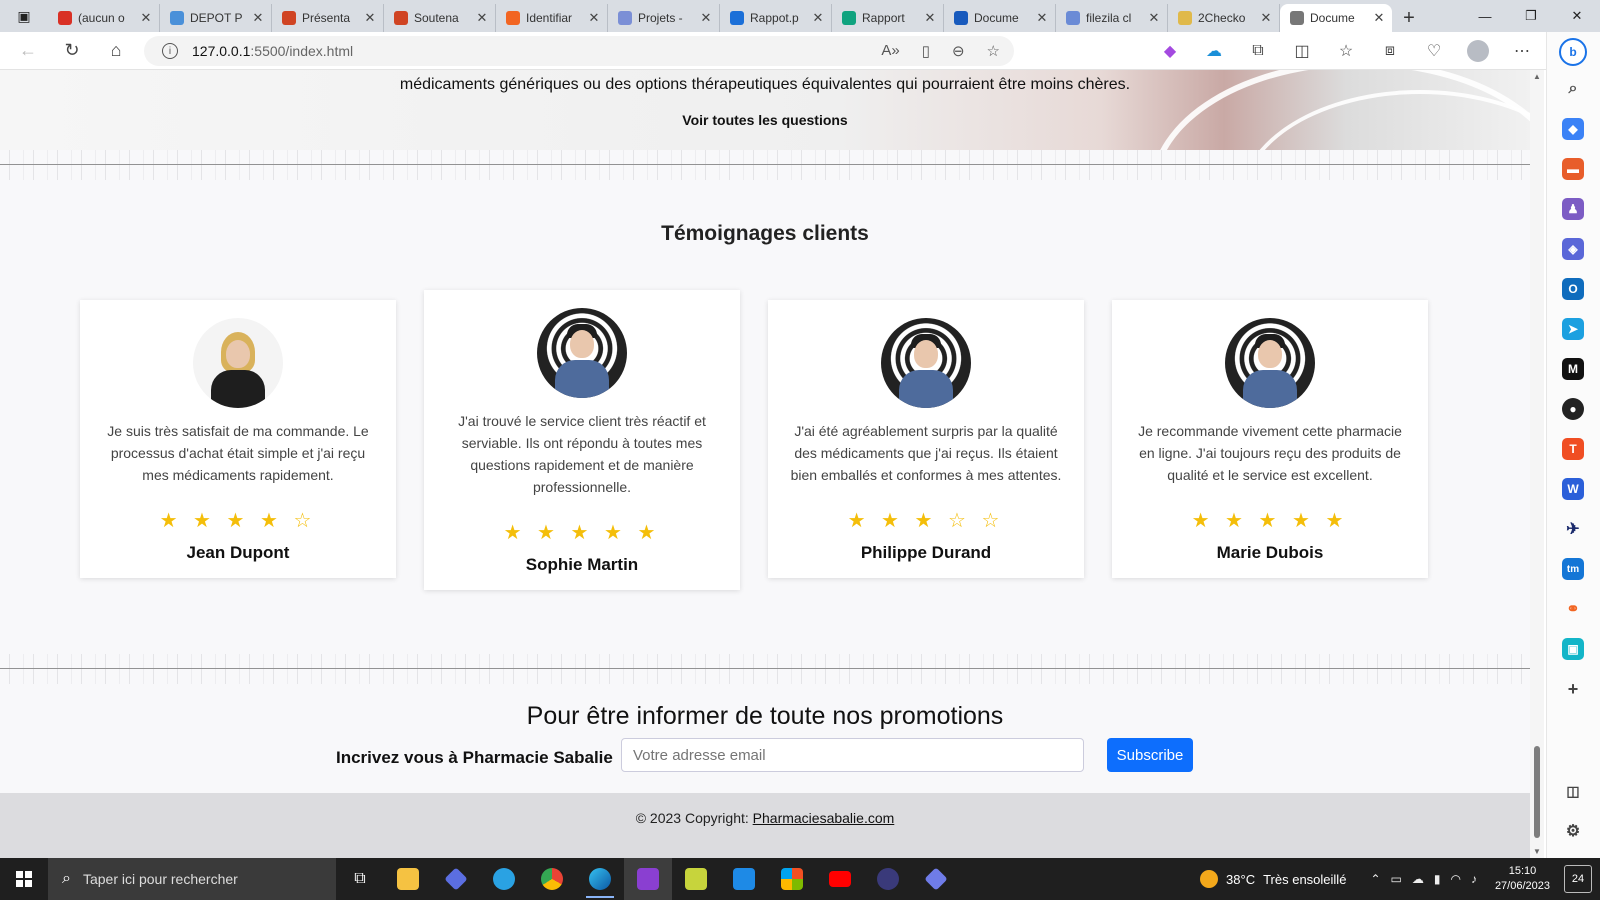 This screenshot has width=1600, height=900. What do you see at coordinates (1150, 755) in the screenshot?
I see `subscribe-button: Subscribe` at bounding box center [1150, 755].